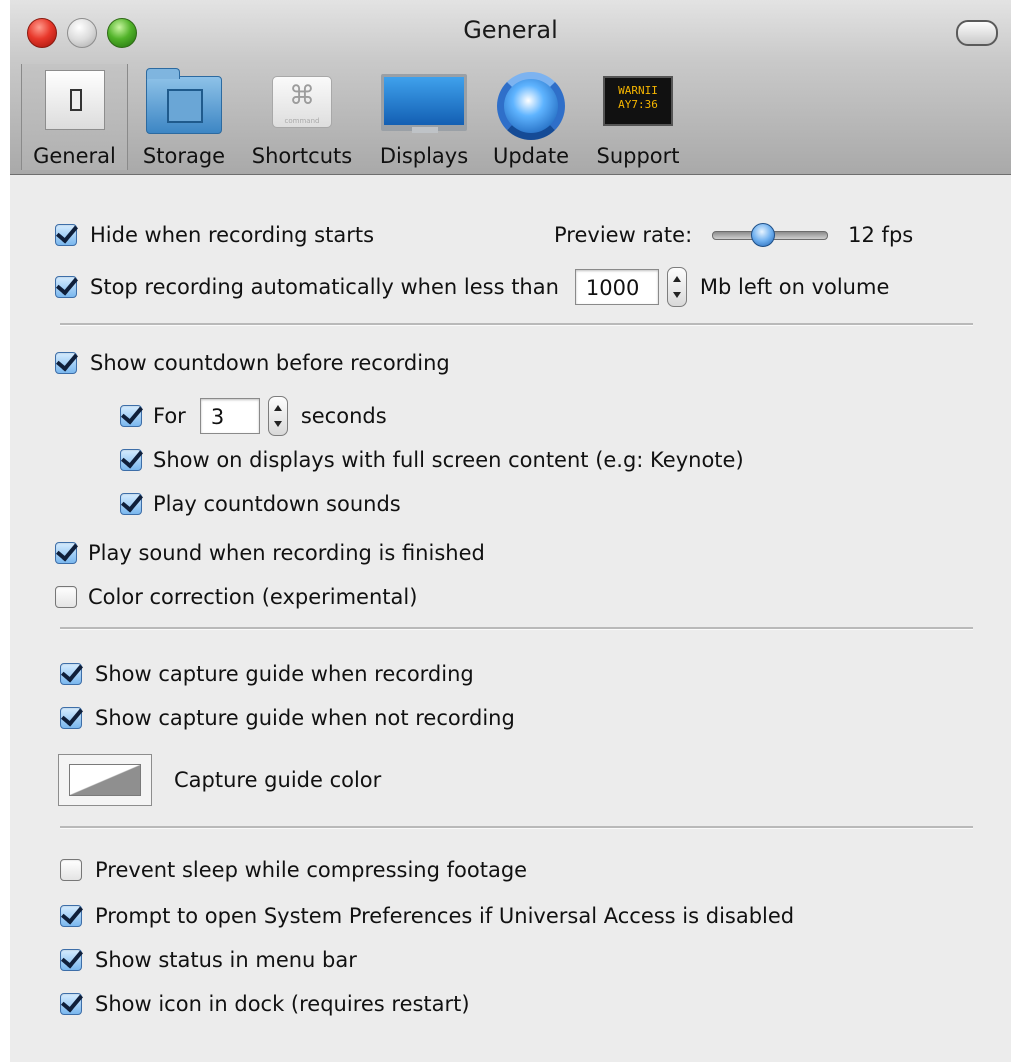 The height and width of the screenshot is (1062, 1011). Describe the element at coordinates (66, 597) in the screenshot. I see `color-correction-checkbox` at that location.